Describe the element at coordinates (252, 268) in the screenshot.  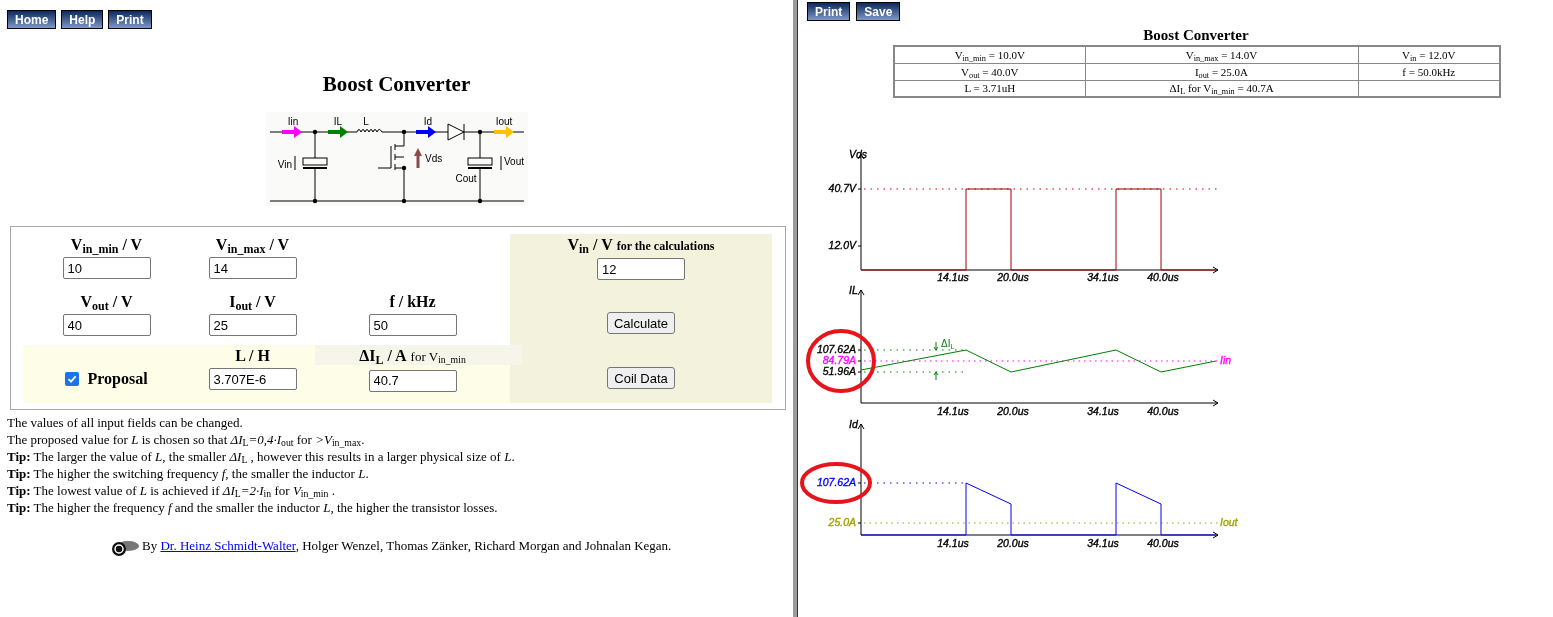
I see `input-field: 14` at that location.